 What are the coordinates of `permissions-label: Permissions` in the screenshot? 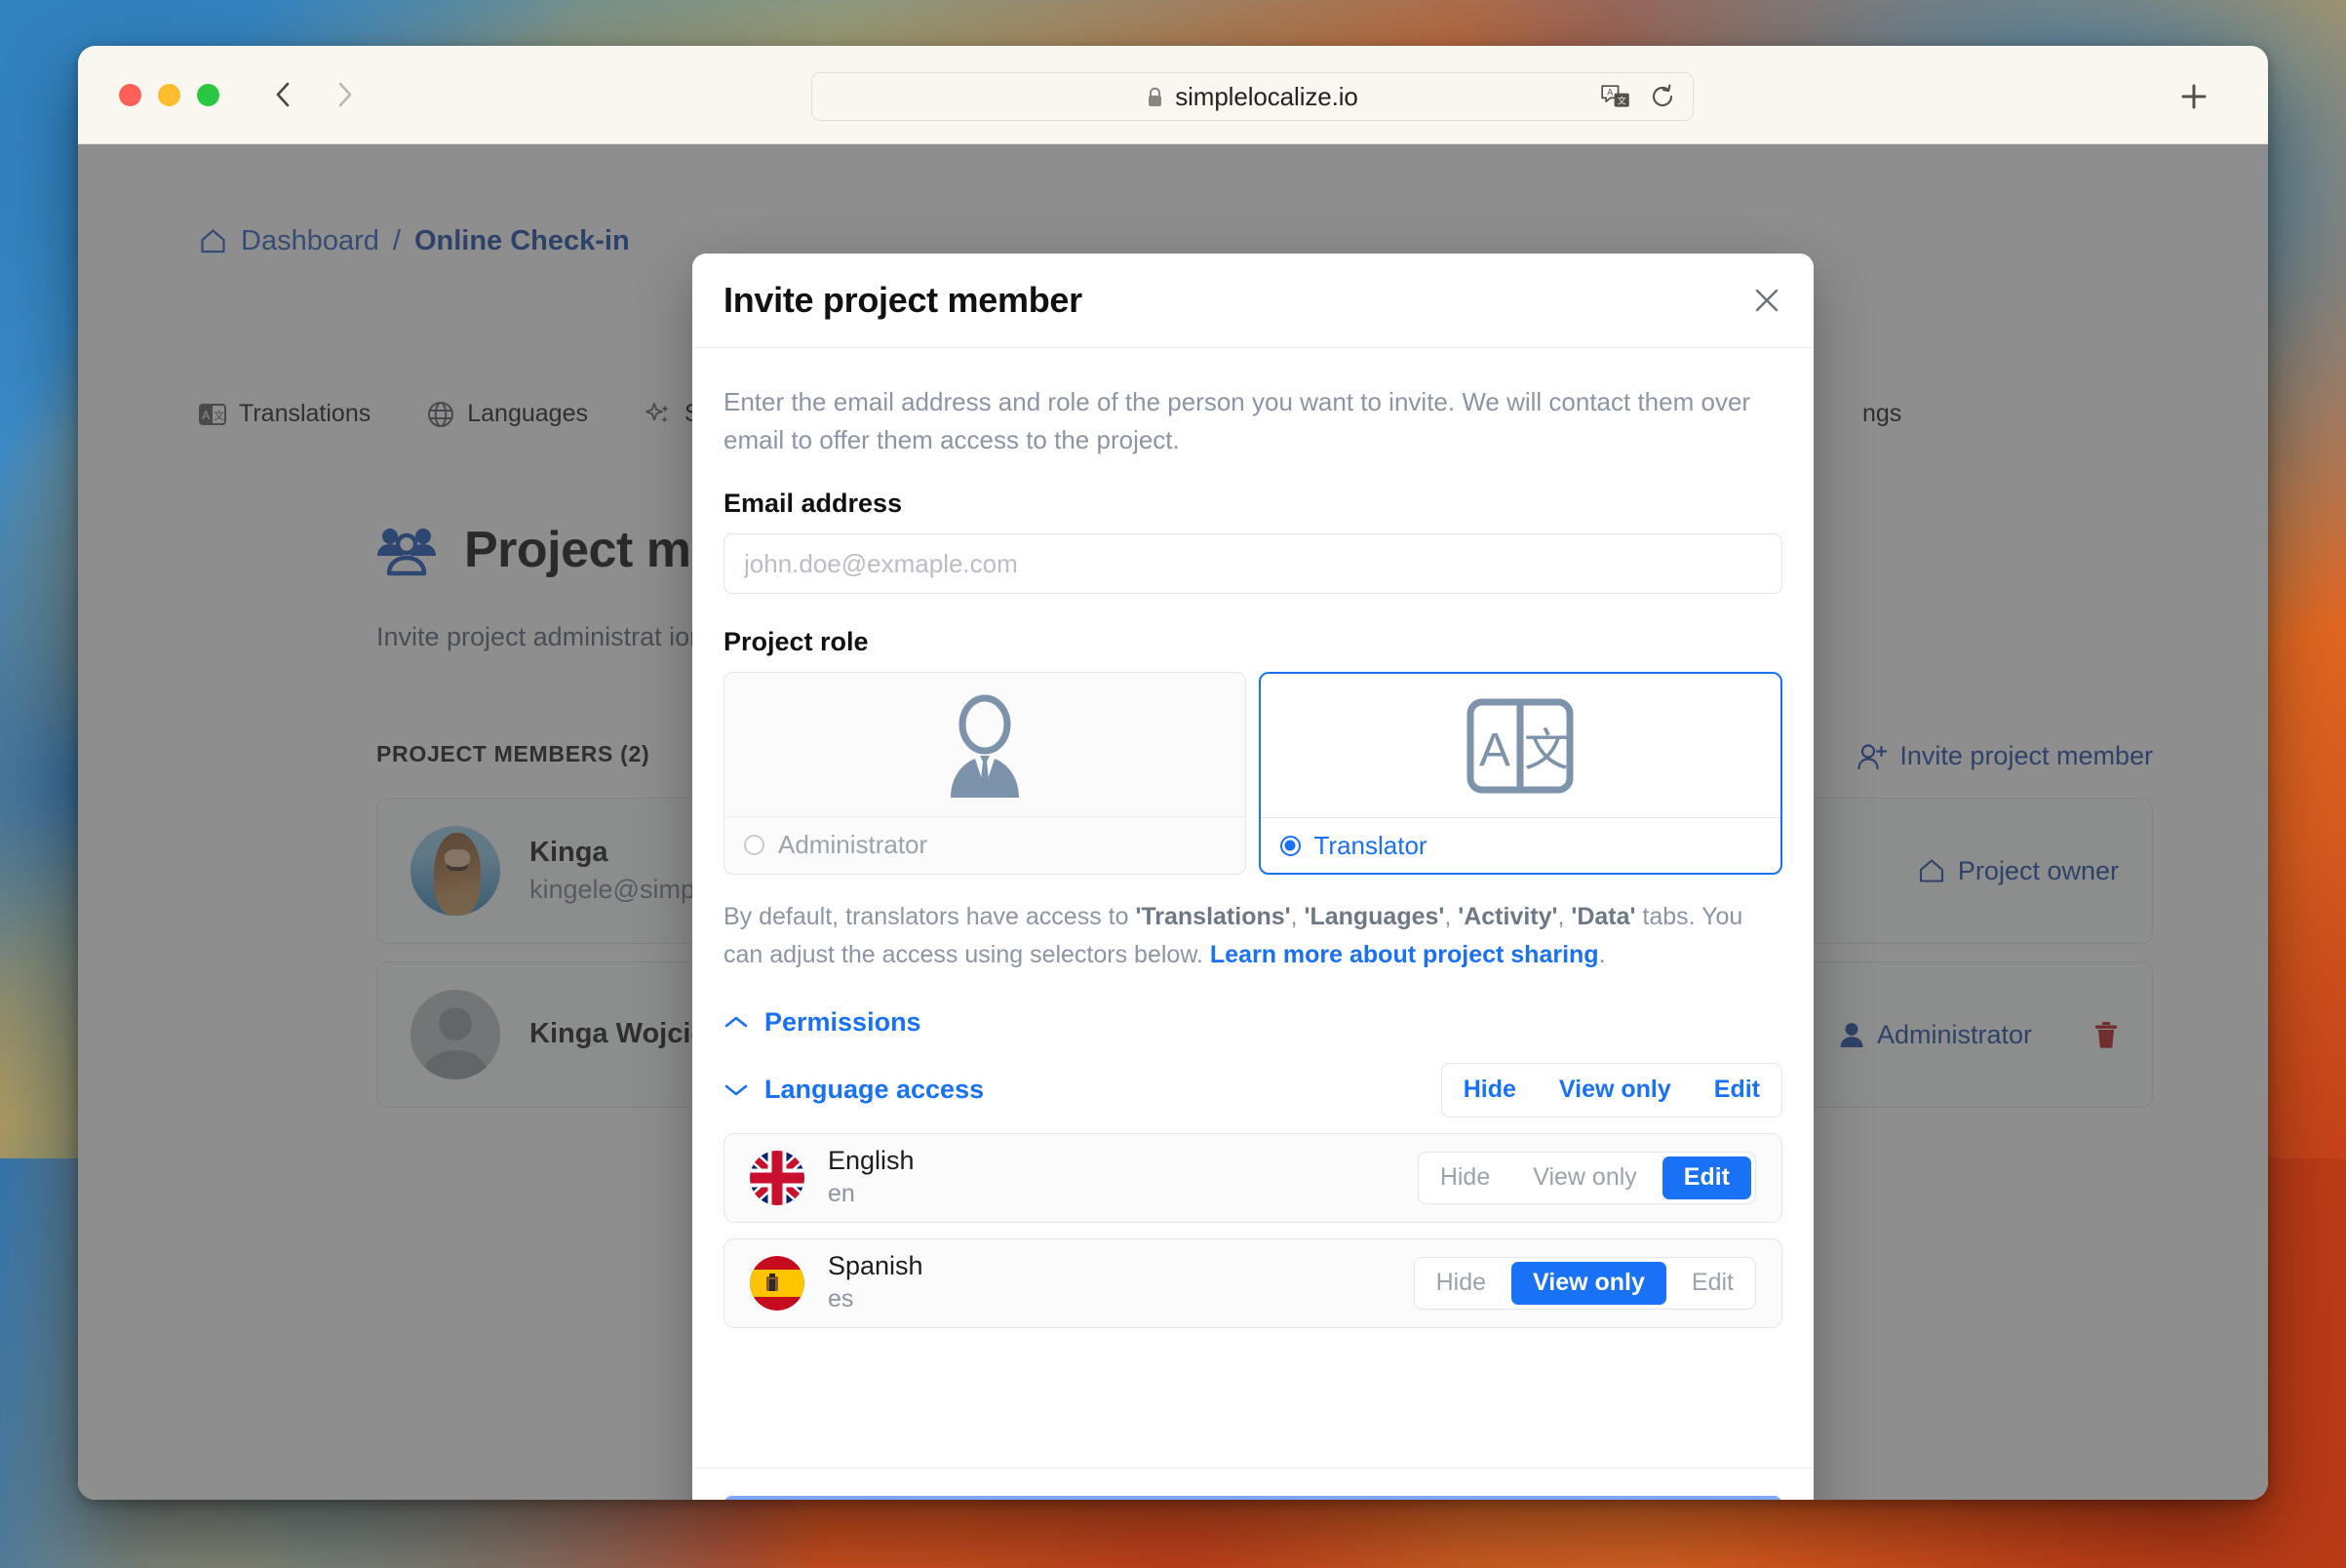 It's located at (842, 1021).